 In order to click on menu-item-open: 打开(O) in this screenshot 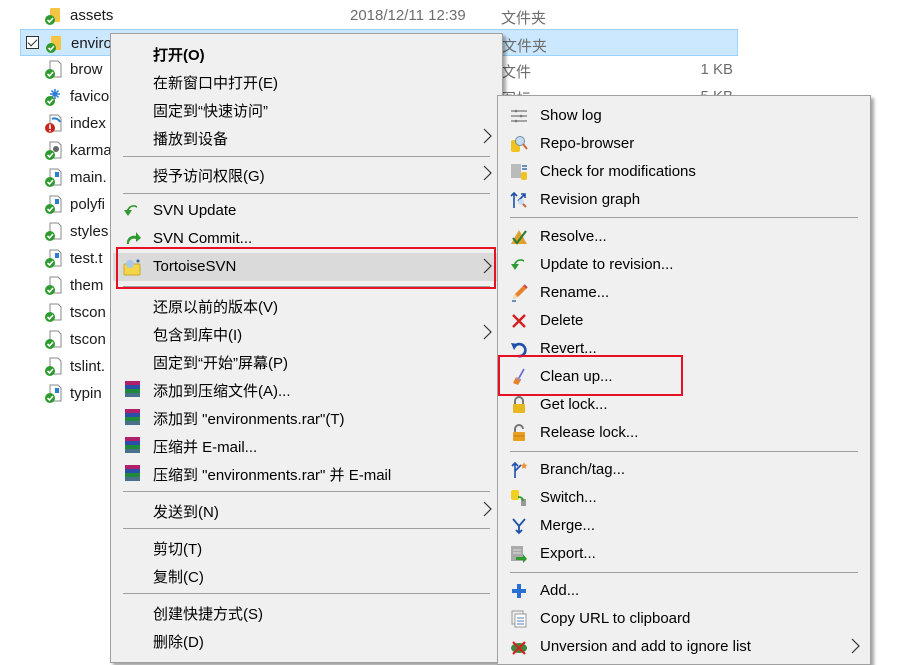, I will do `click(306, 53)`.